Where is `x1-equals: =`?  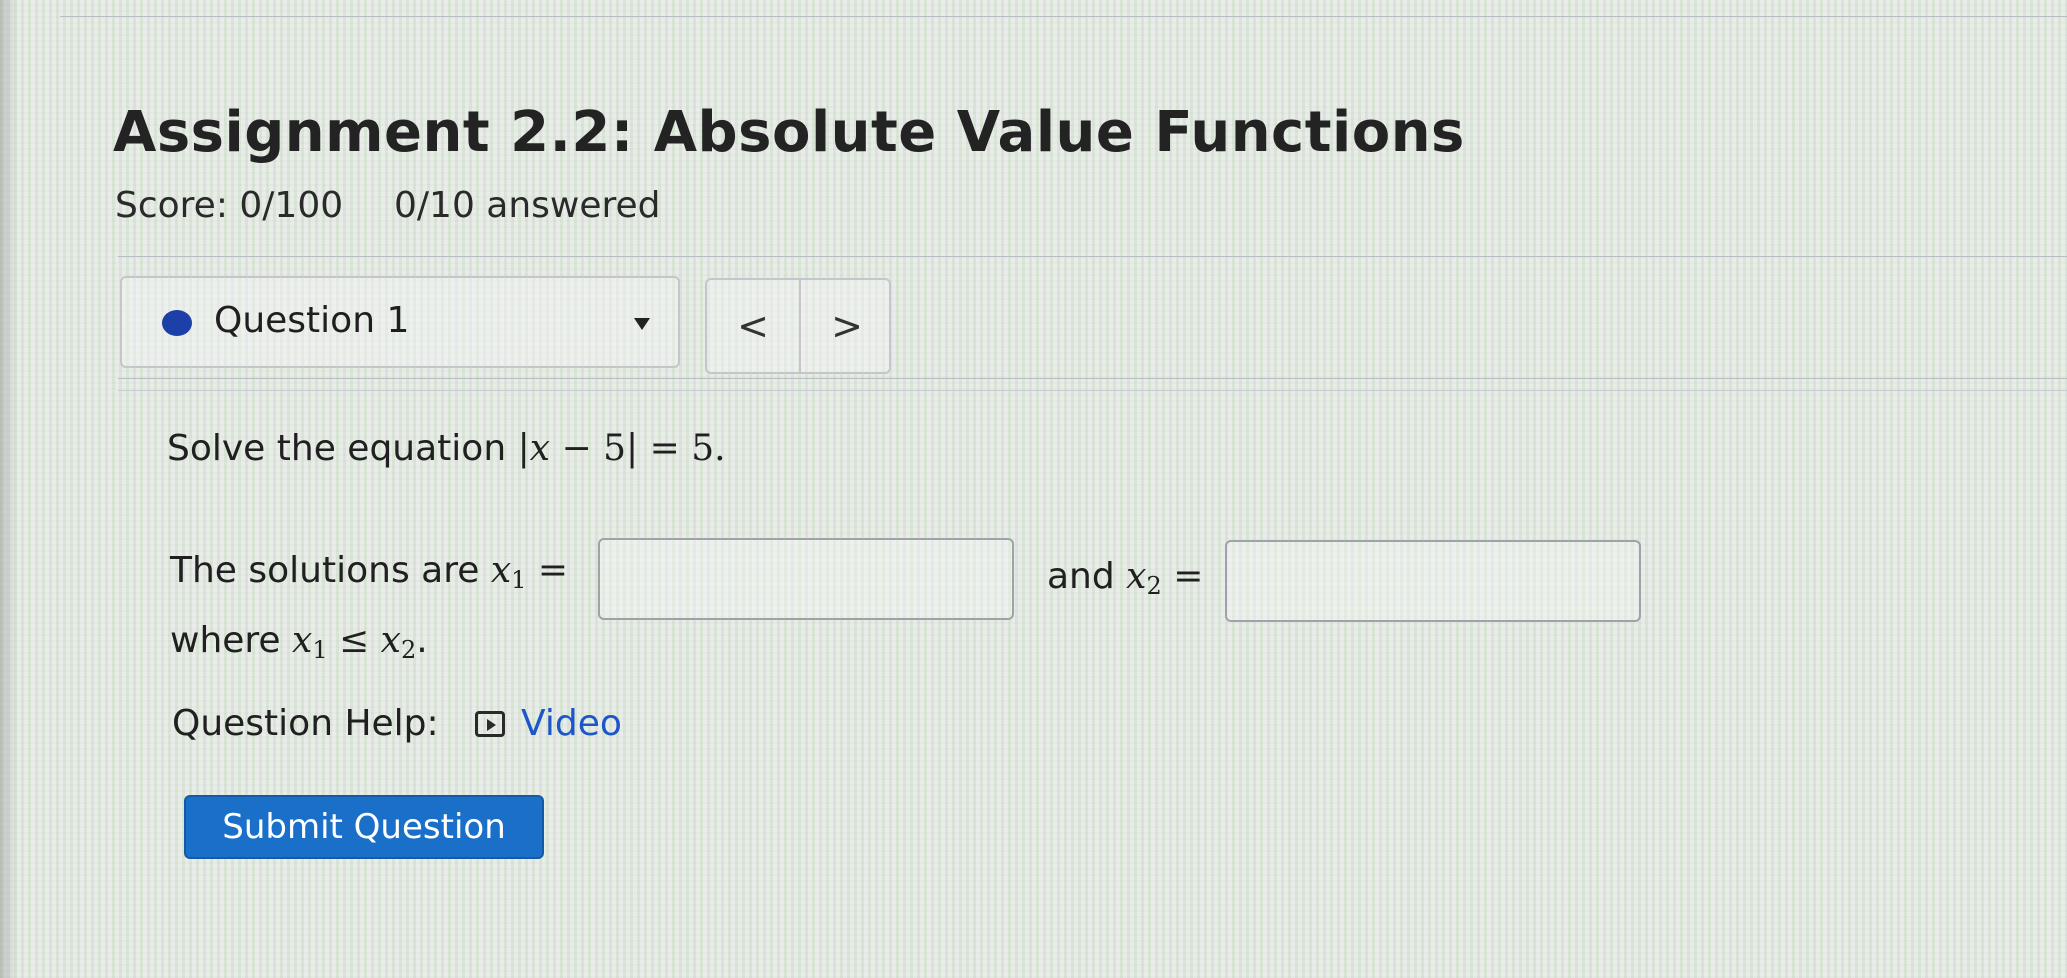
x1-equals: = is located at coordinates (547, 570).